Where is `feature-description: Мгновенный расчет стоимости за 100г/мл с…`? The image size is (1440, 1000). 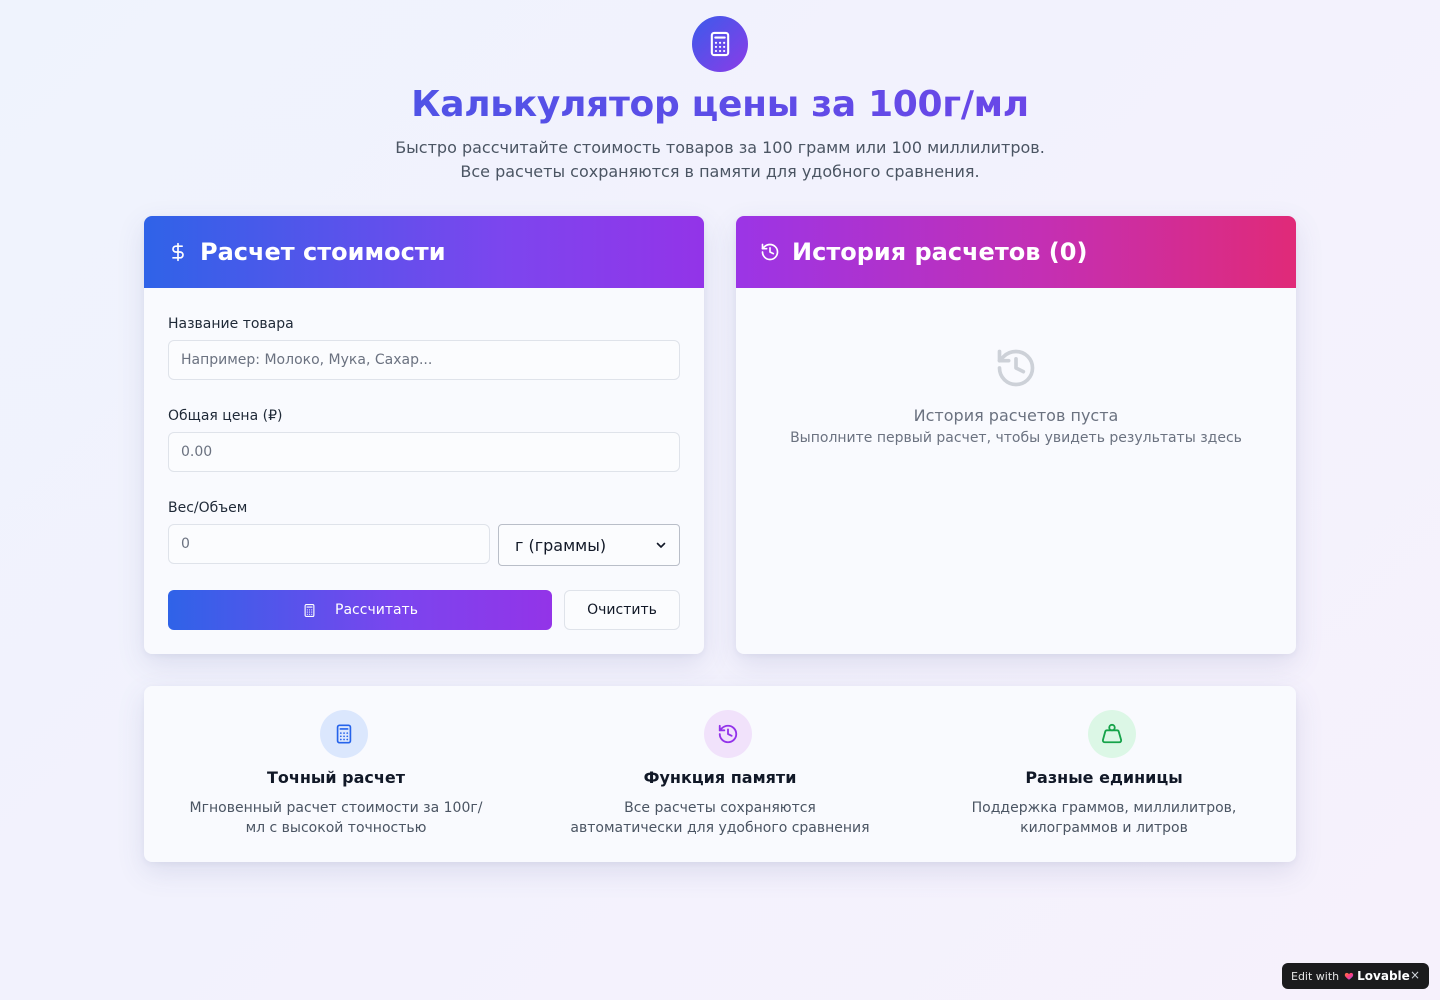
feature-description: Мгновенный расчет стоимости за 100г/мл с… is located at coordinates (336, 818).